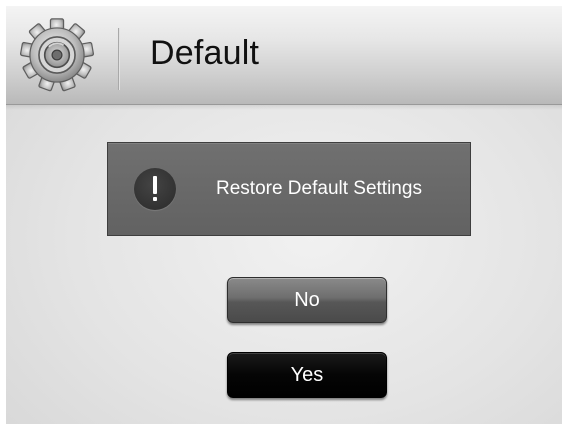 The image size is (562, 424). I want to click on alert-icon, so click(155, 189).